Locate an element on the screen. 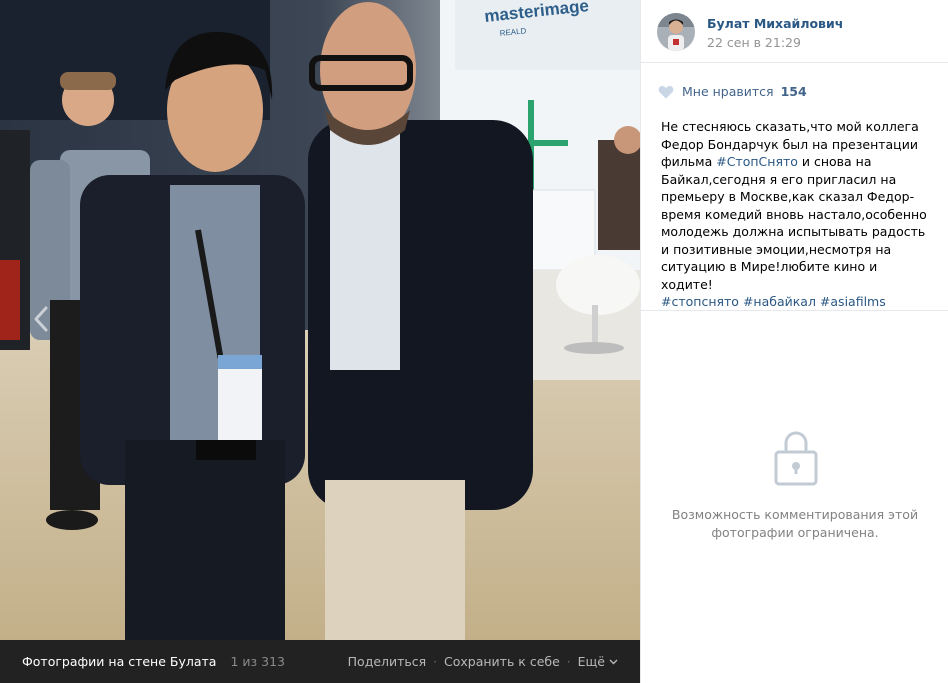 The width and height of the screenshot is (948, 683). chevron-down-icon is located at coordinates (613, 661).